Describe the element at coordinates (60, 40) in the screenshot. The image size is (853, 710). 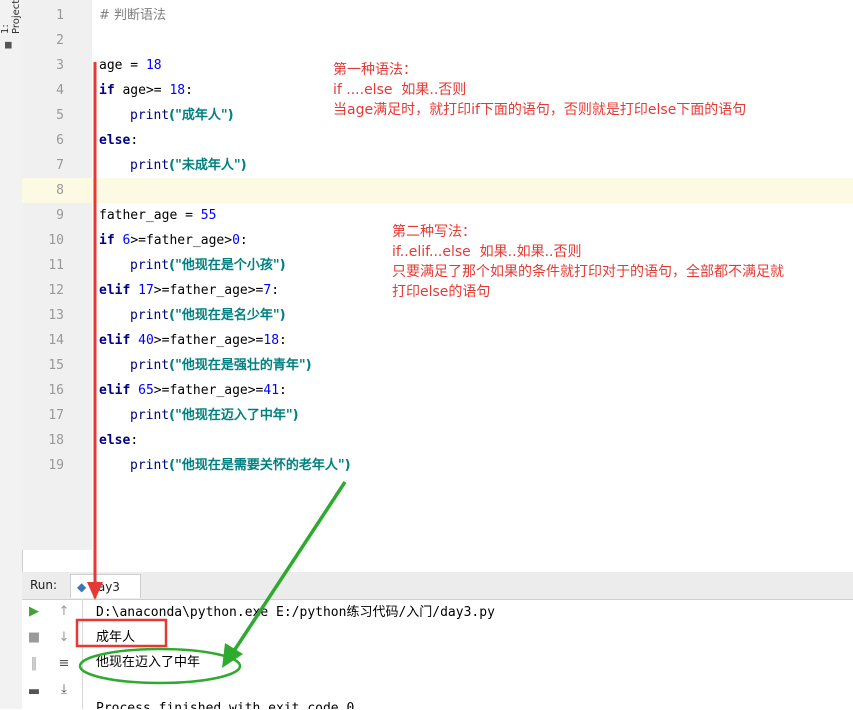
I see `line-number-text: 2` at that location.